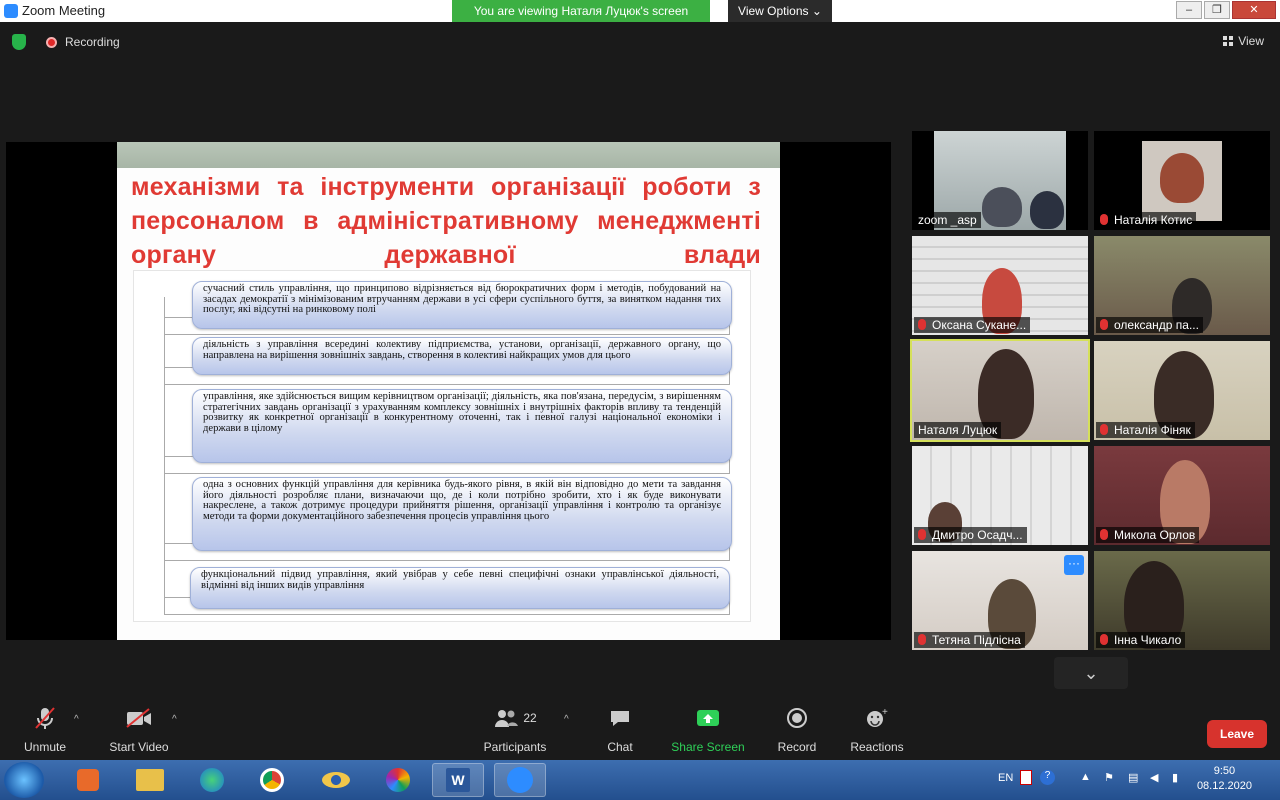  Describe the element at coordinates (520, 780) in the screenshot. I see `zoom-app-icon` at that location.